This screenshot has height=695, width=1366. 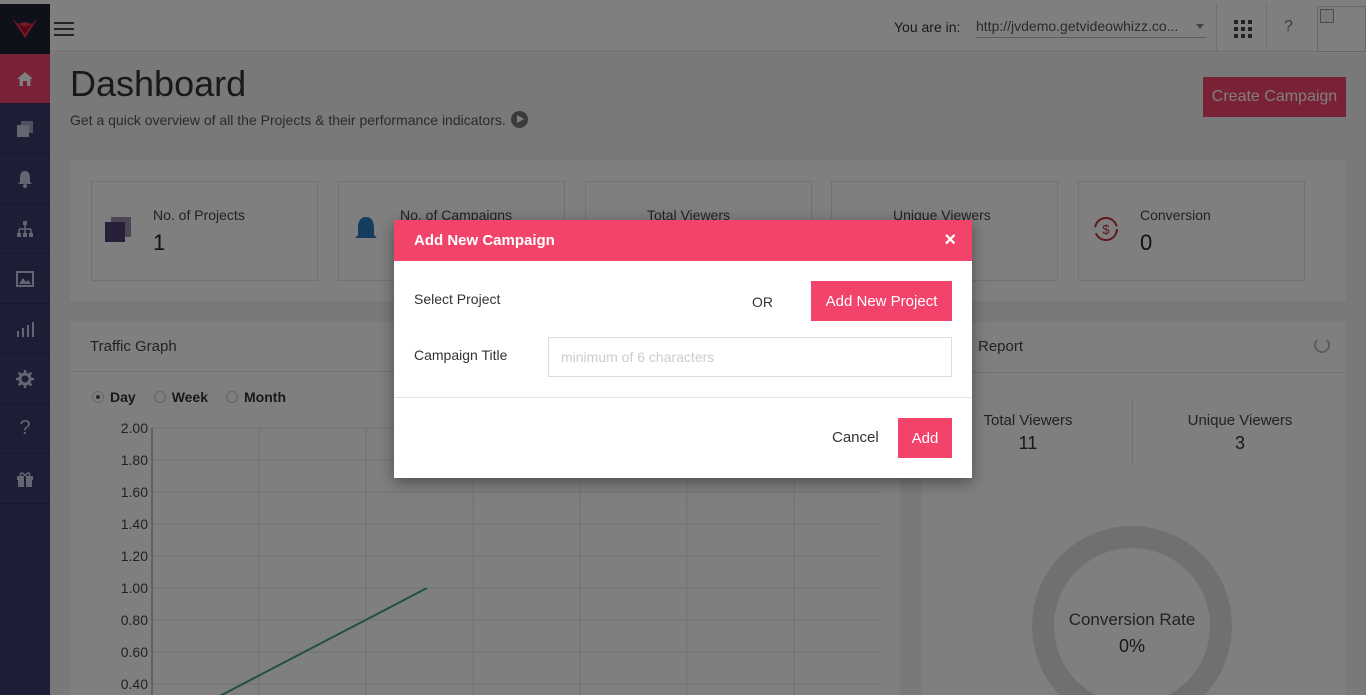 What do you see at coordinates (457, 299) in the screenshot?
I see `select-project-label: Select Project` at bounding box center [457, 299].